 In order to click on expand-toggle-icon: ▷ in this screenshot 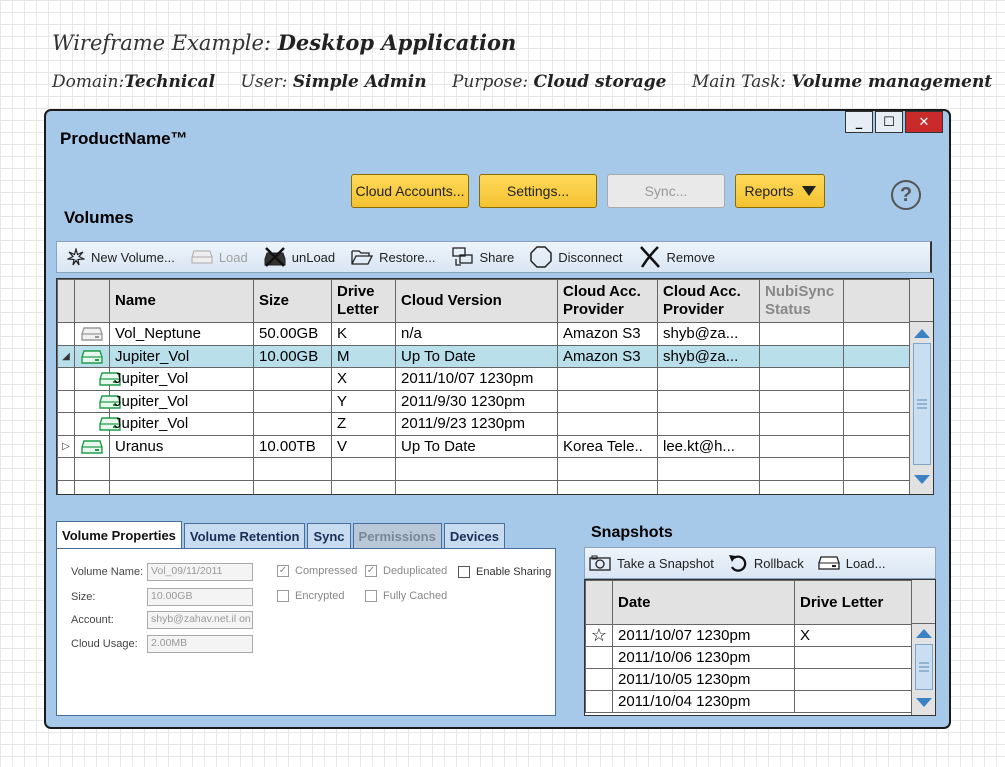, I will do `click(66, 446)`.